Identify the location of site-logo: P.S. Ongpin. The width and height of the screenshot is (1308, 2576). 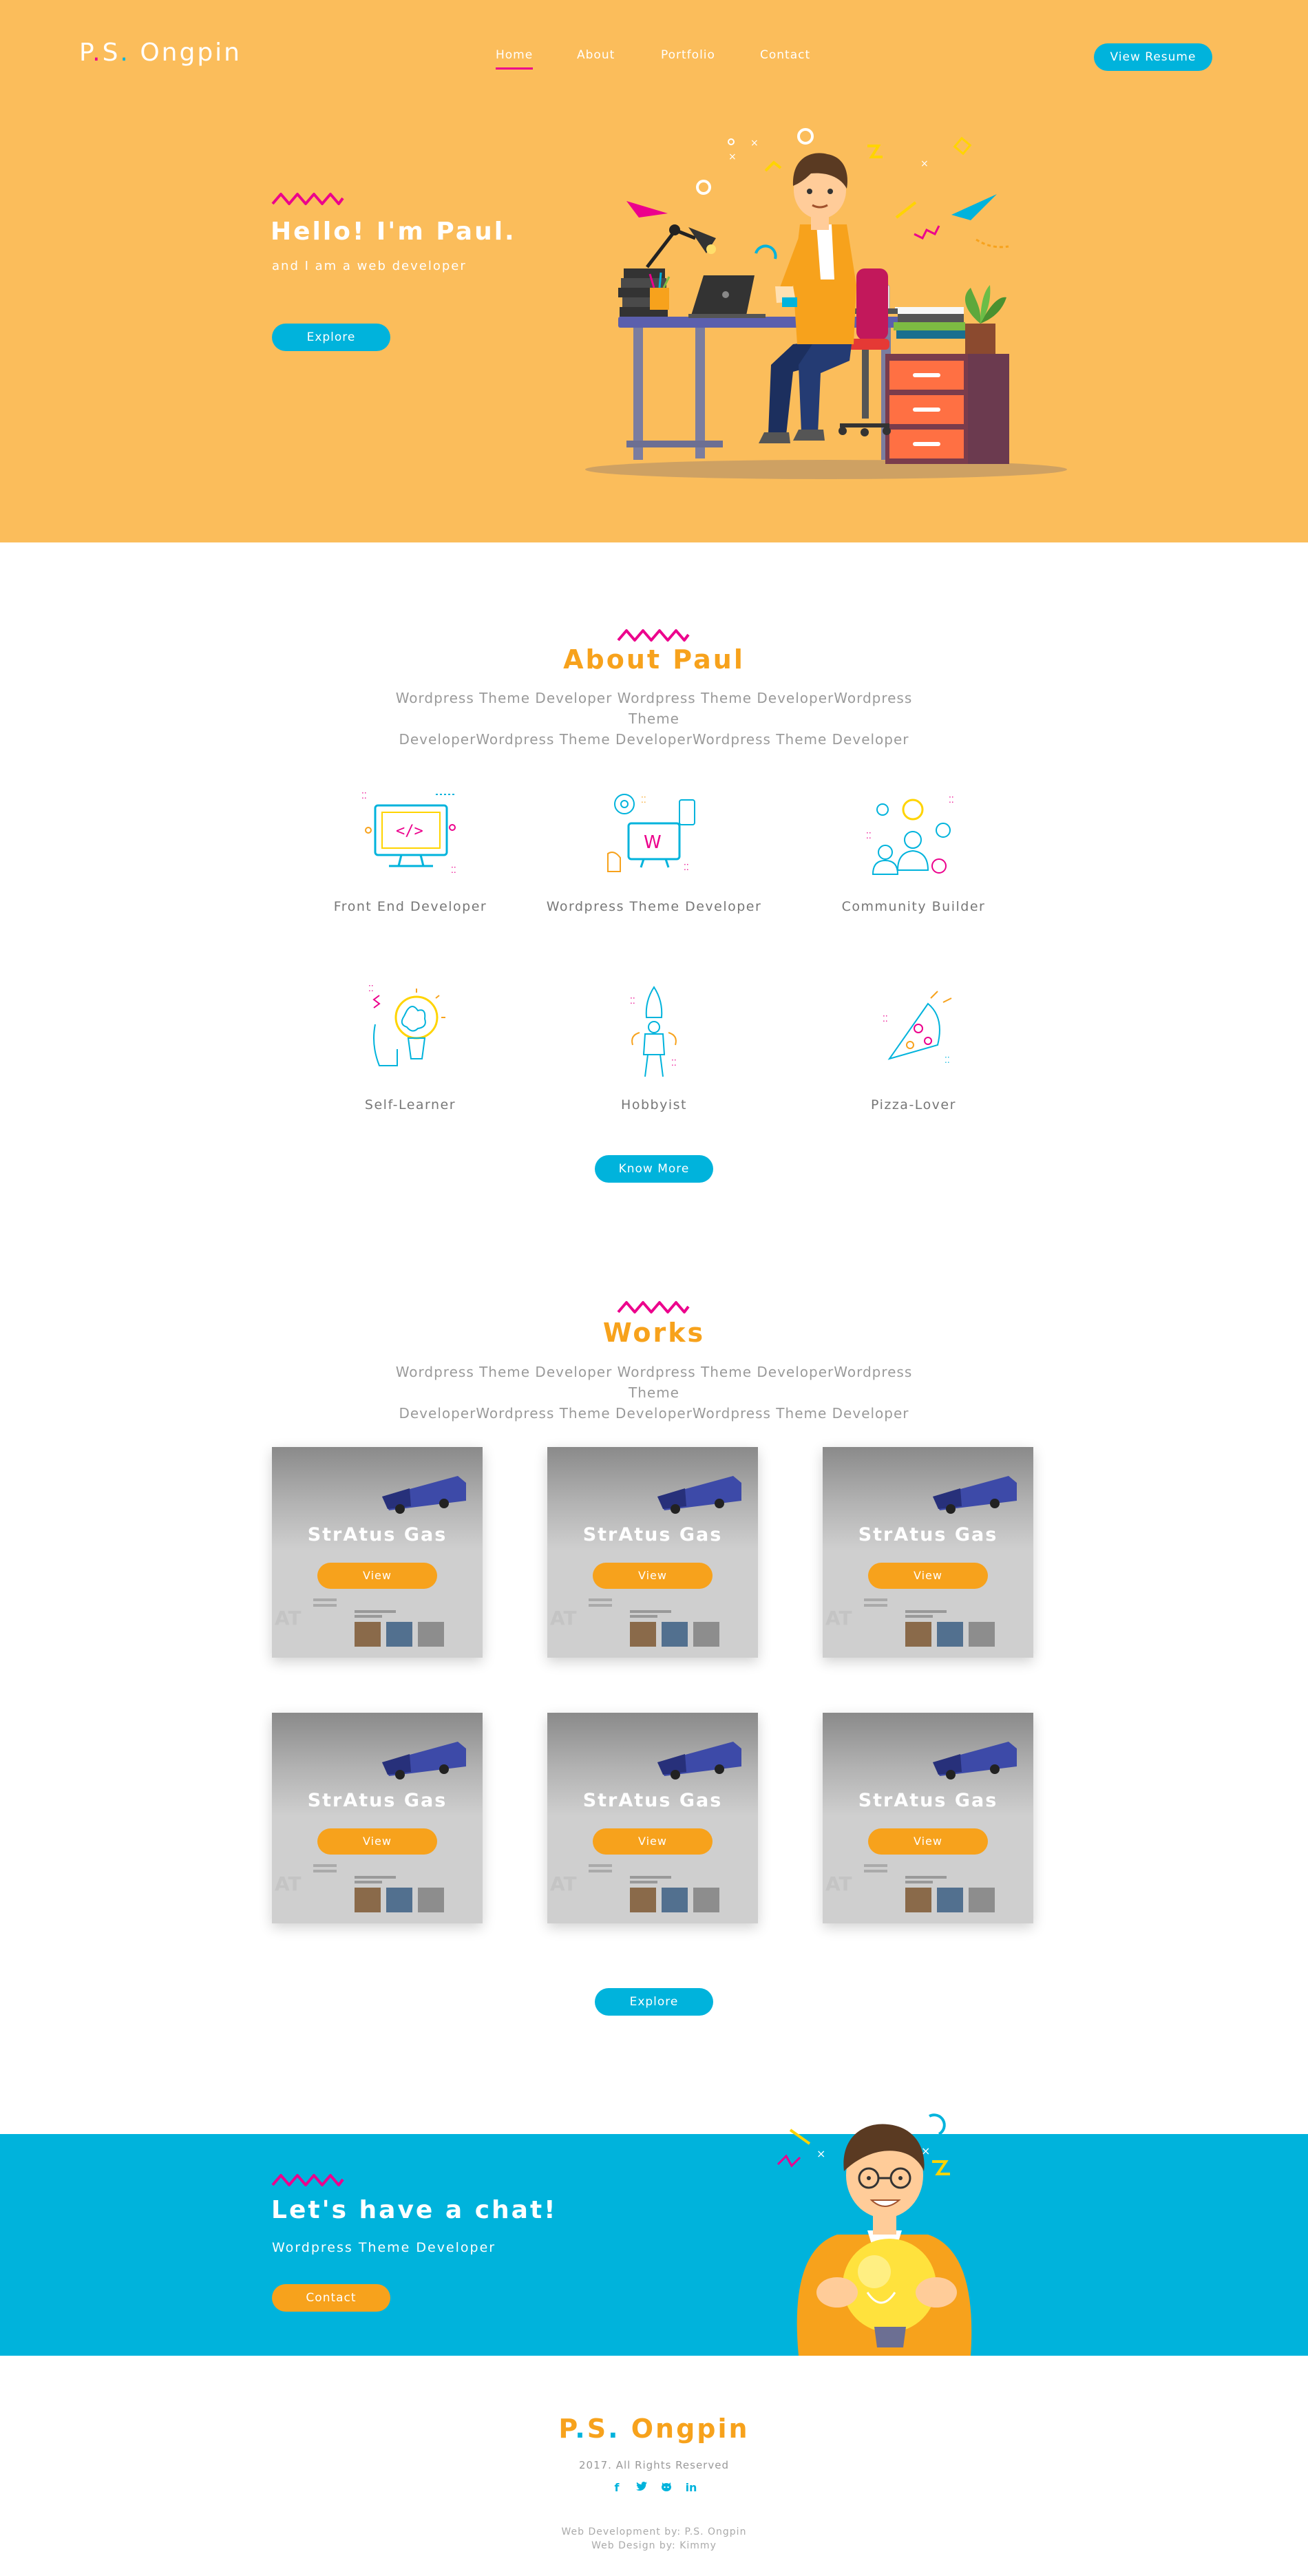
(160, 53).